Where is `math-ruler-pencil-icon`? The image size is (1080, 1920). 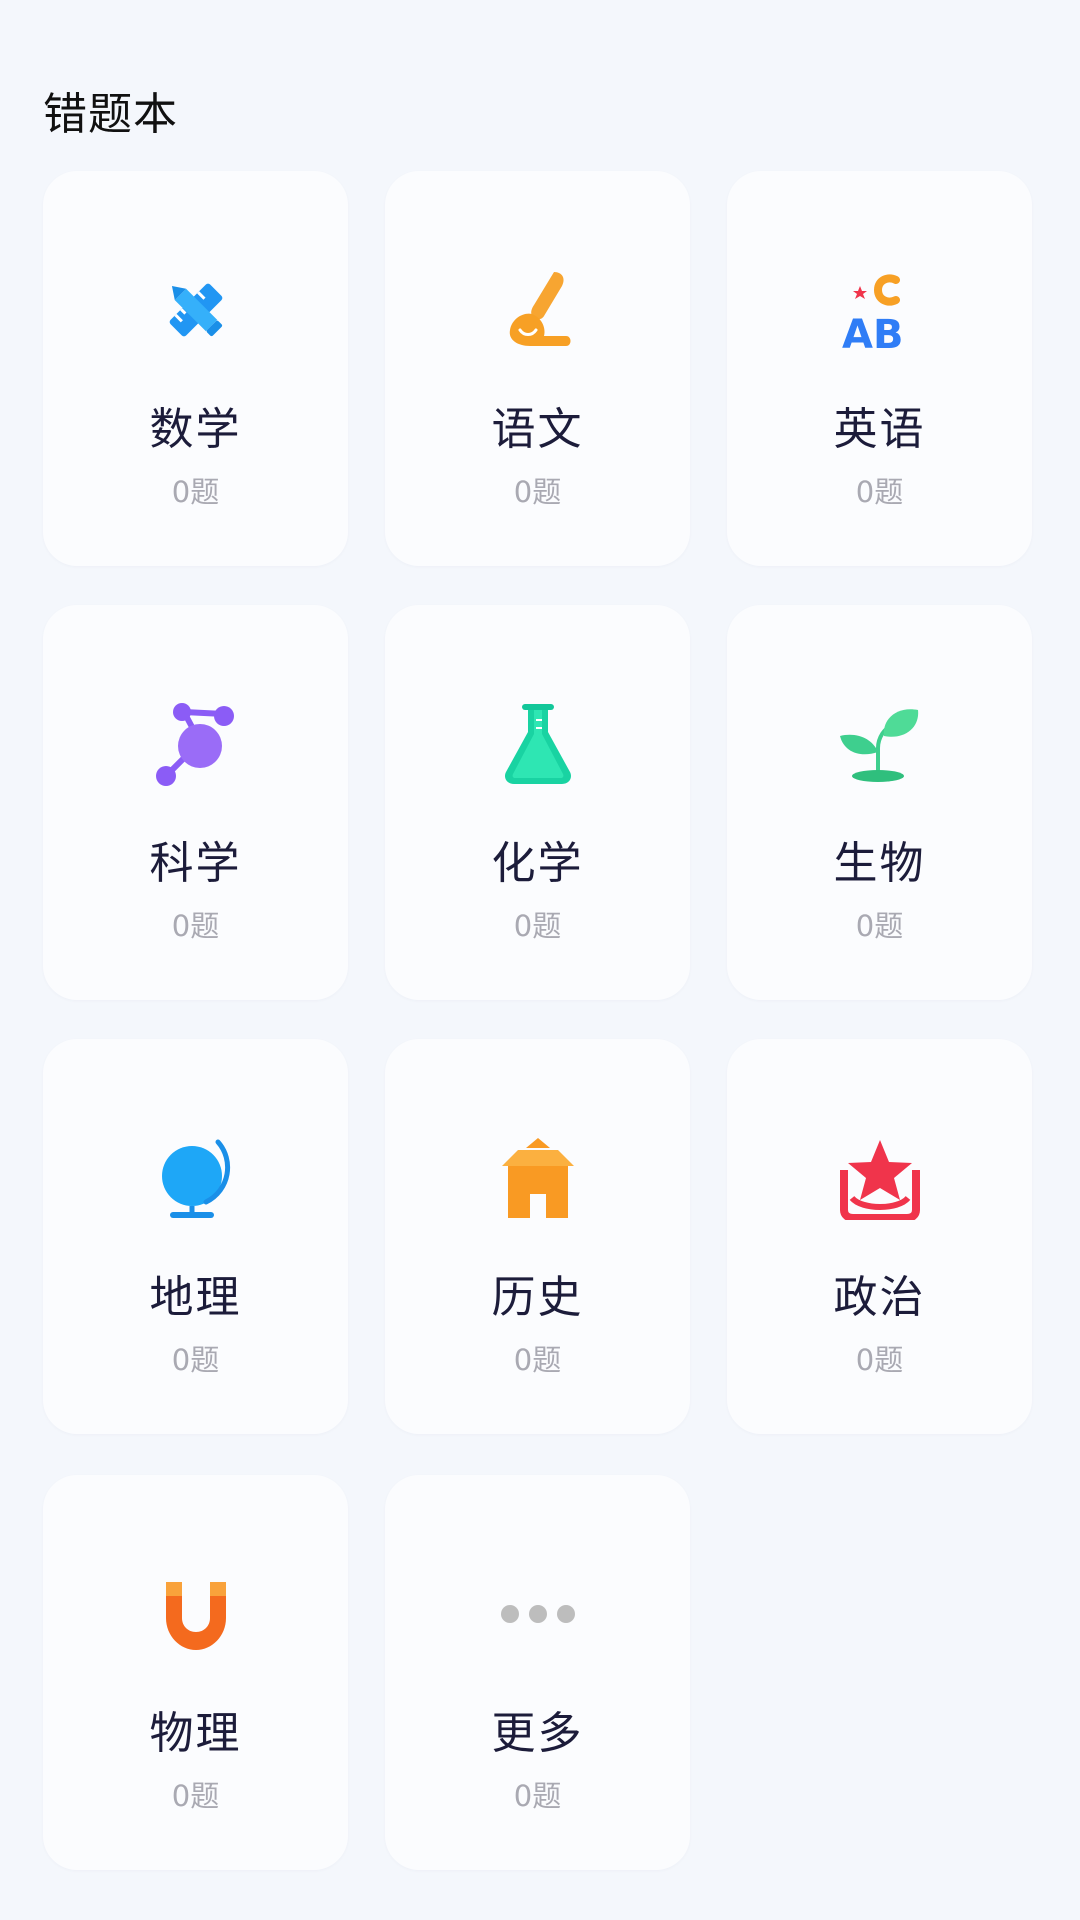
math-ruler-pencil-icon is located at coordinates (195, 310).